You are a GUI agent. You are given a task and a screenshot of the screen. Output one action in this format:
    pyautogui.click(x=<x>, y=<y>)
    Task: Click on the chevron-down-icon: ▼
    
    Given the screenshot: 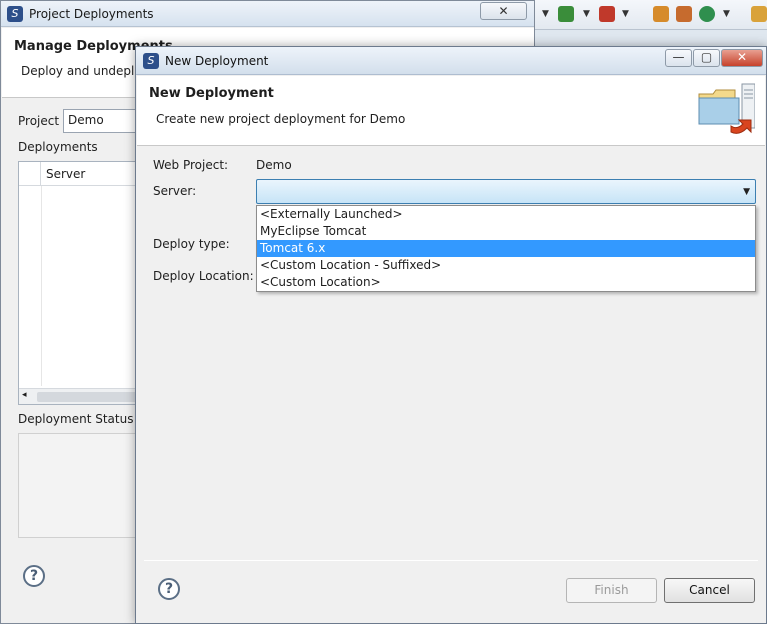 What is the action you would take?
    pyautogui.click(x=746, y=192)
    